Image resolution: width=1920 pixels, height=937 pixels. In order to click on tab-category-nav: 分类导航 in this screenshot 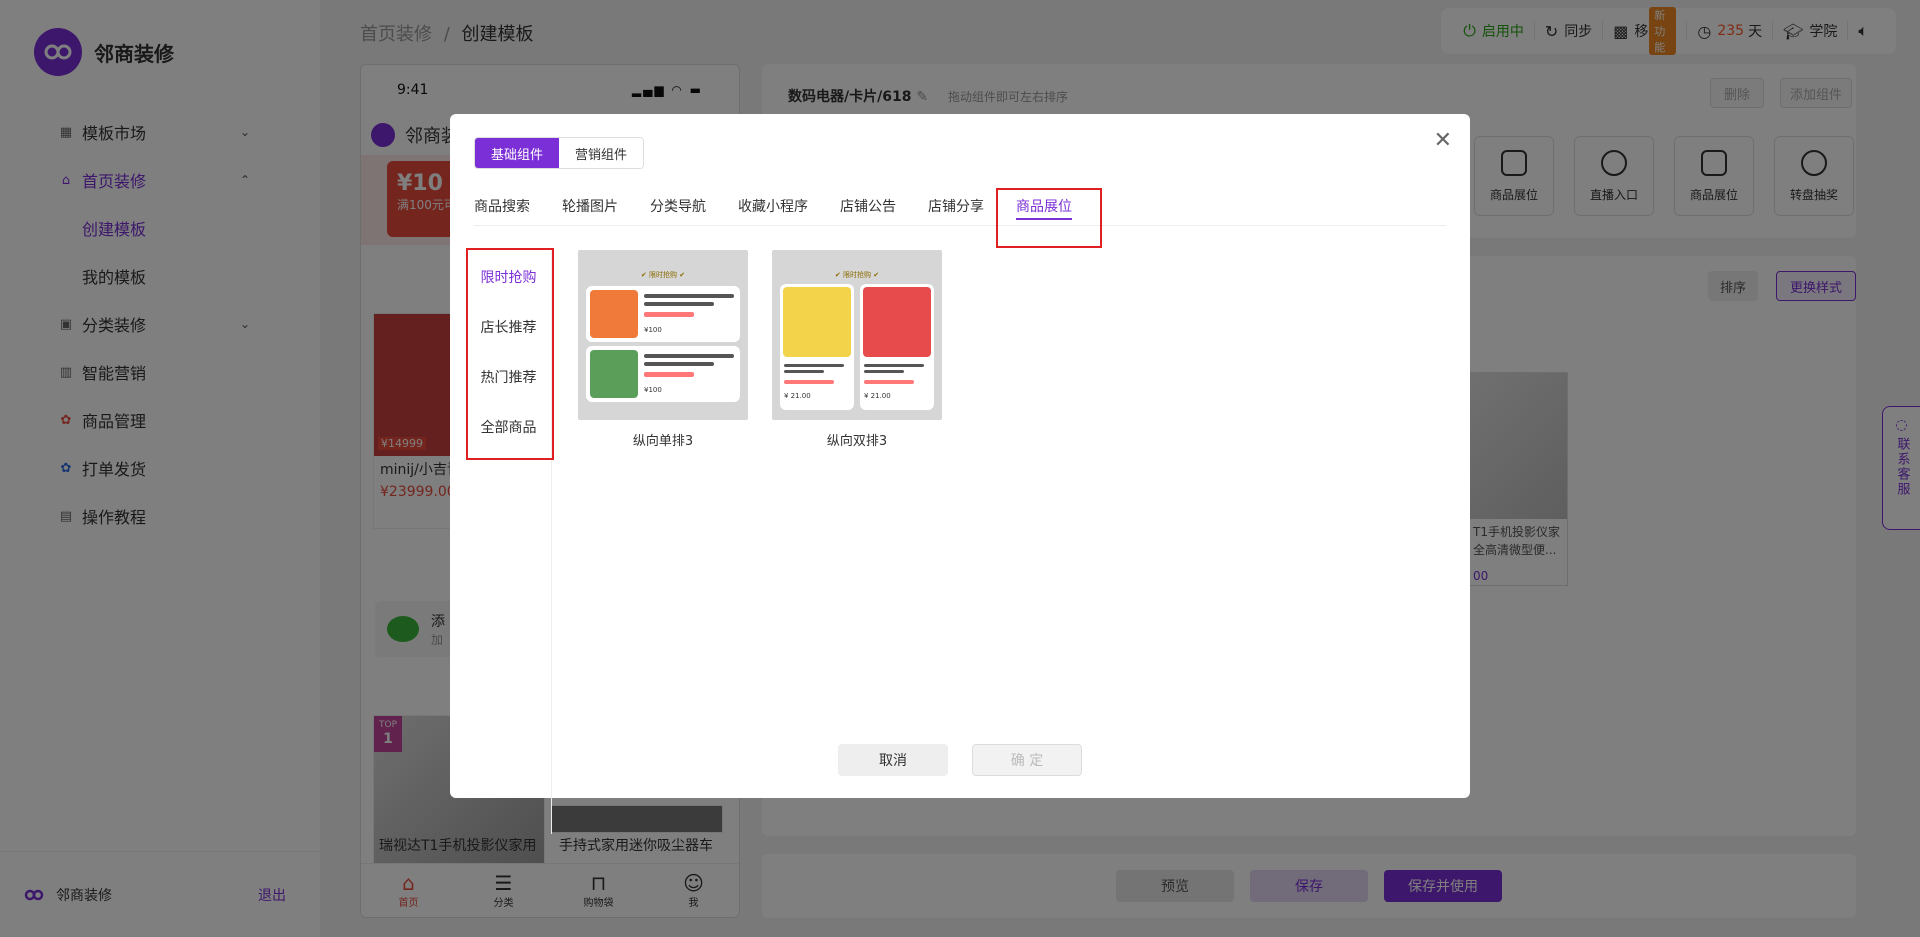, I will do `click(678, 206)`.